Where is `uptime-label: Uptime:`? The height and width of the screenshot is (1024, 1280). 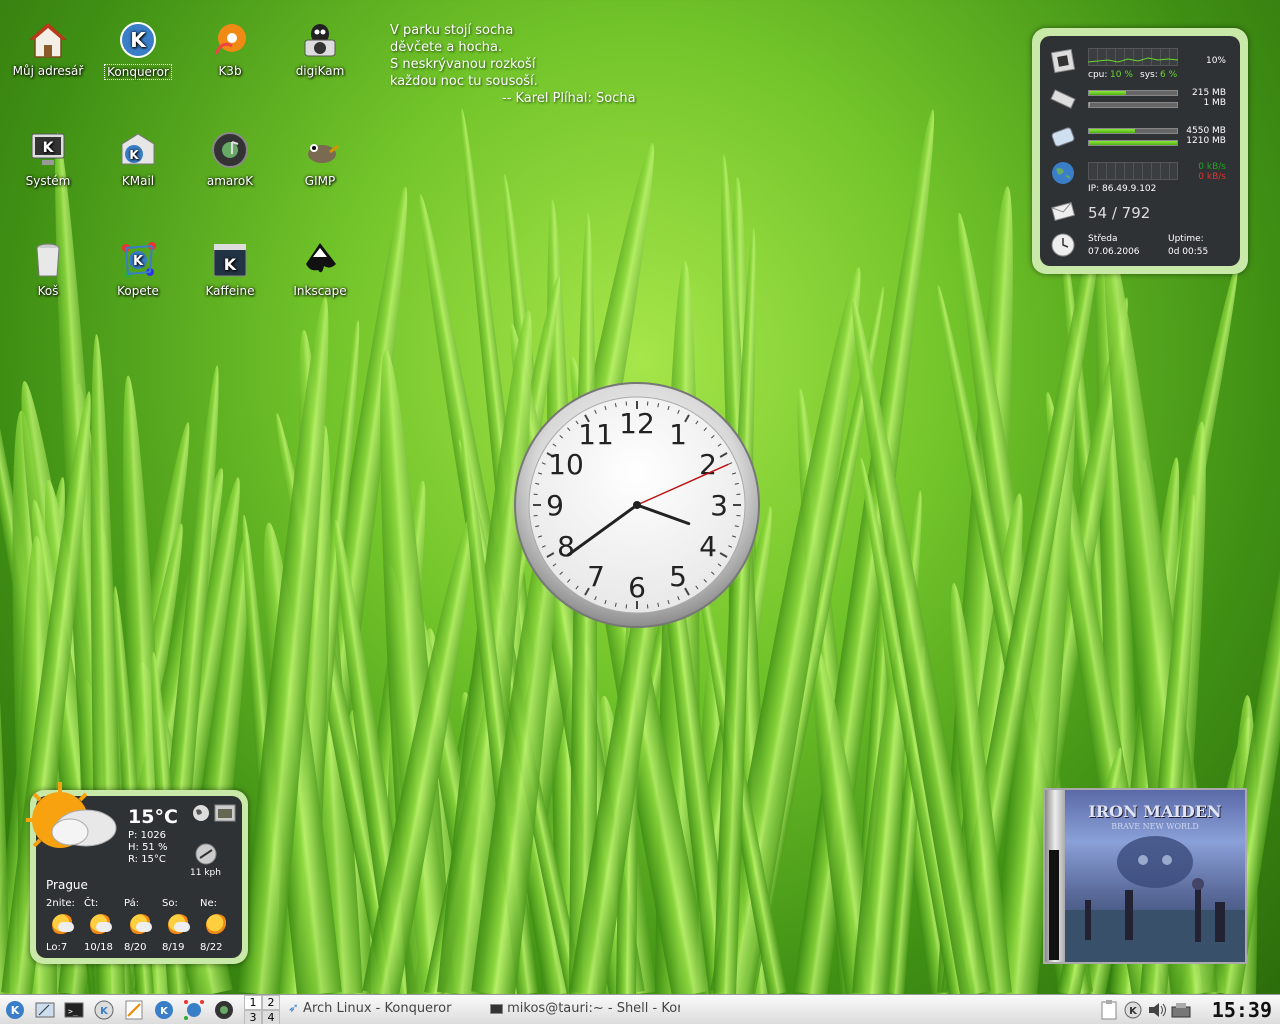 uptime-label: Uptime: is located at coordinates (1186, 239).